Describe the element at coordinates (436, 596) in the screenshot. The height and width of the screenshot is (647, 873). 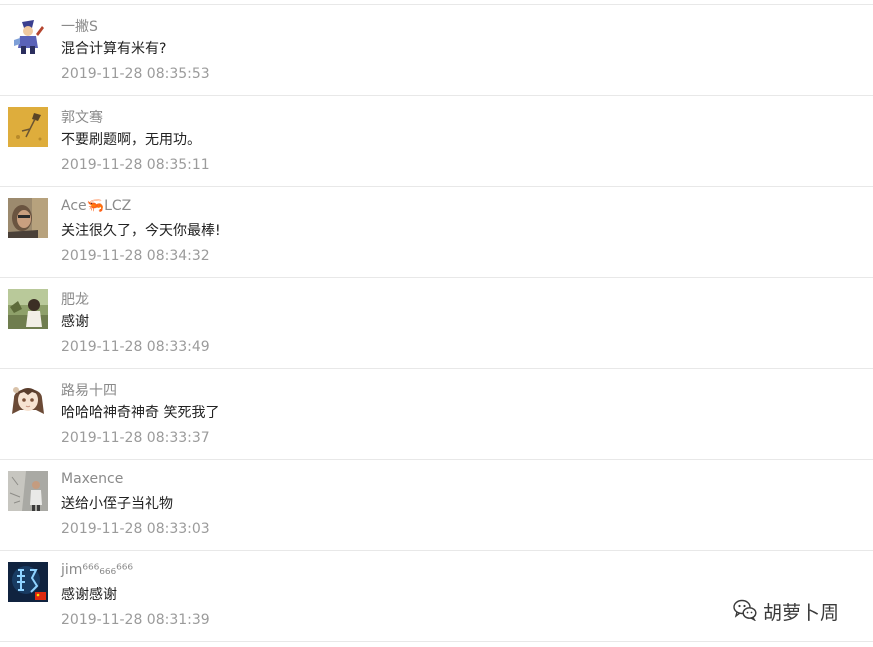
I see `comment-item: jim⁶⁶⁶₆₆₆⁶⁶⁶ 感谢感谢 2019-11-28 08:31:39` at that location.